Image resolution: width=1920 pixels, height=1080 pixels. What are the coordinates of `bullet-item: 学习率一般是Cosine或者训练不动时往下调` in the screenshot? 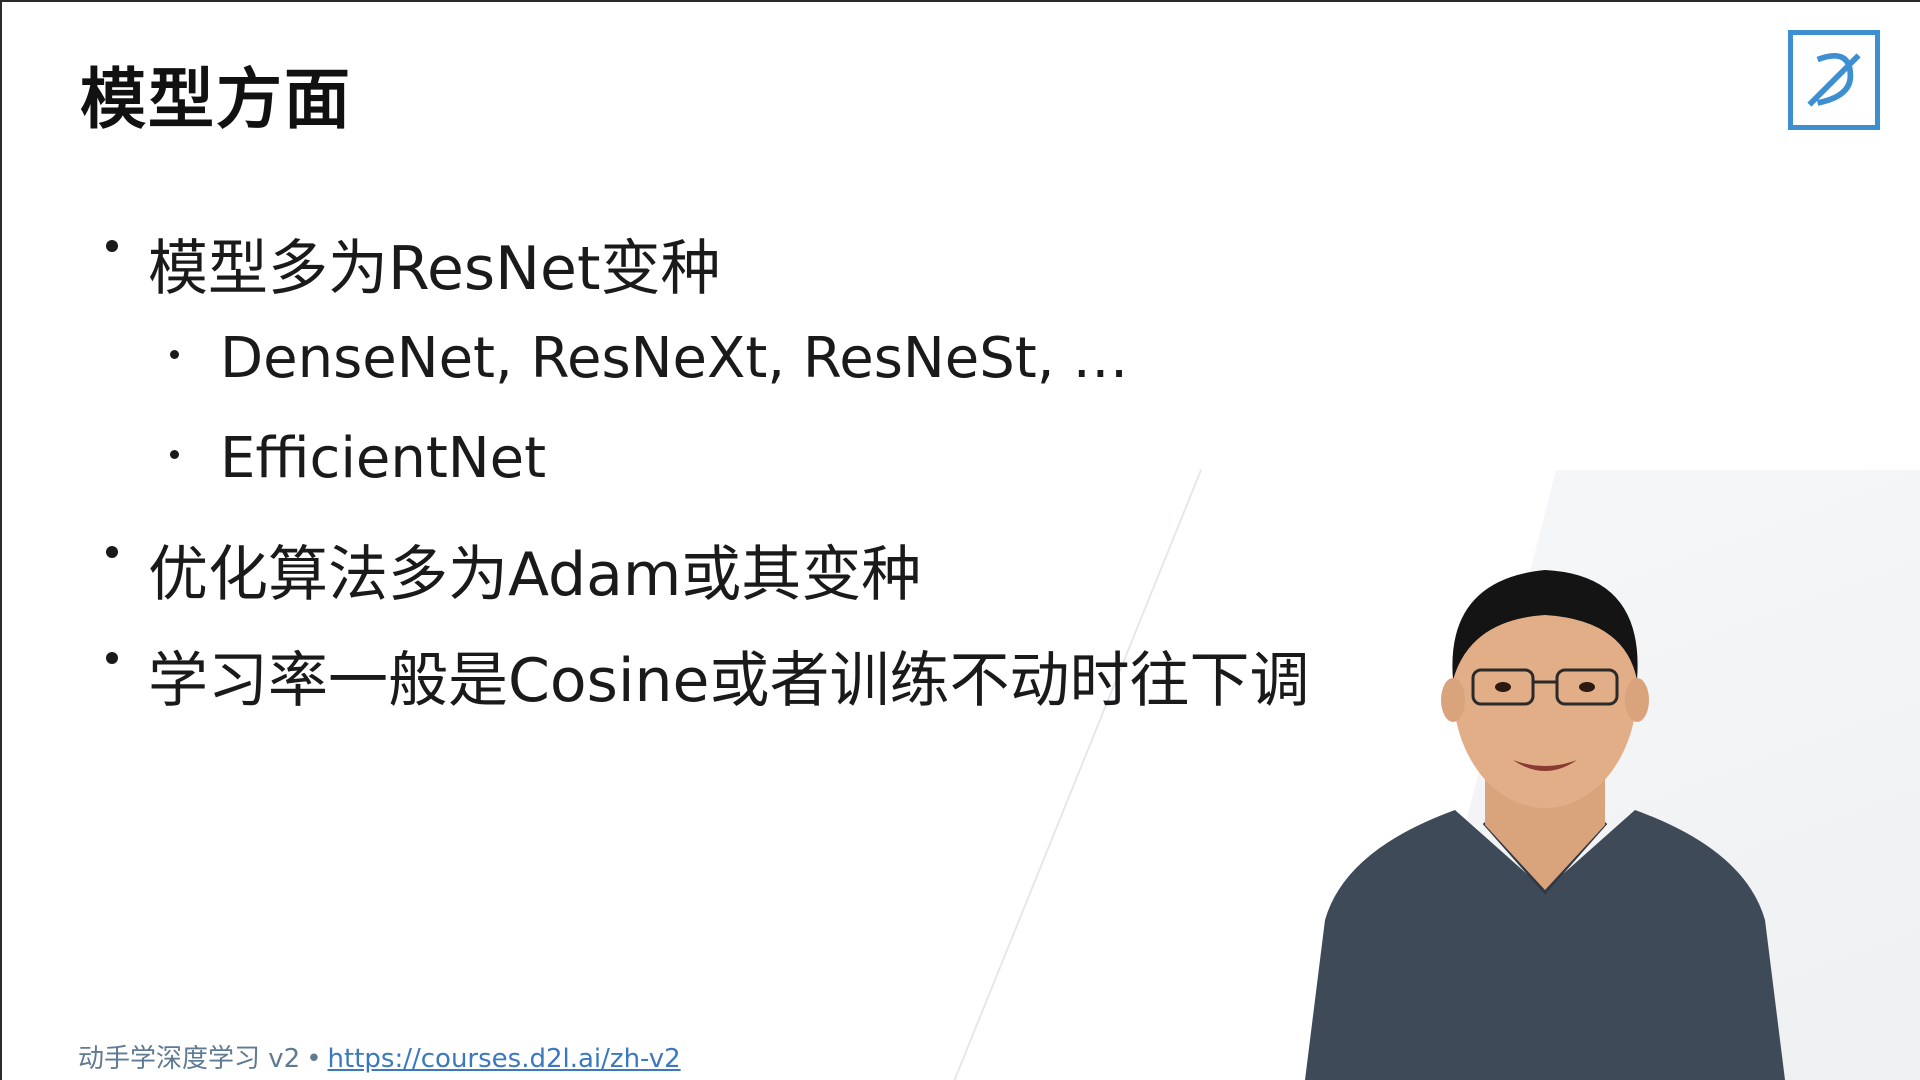 It's located at (750, 685).